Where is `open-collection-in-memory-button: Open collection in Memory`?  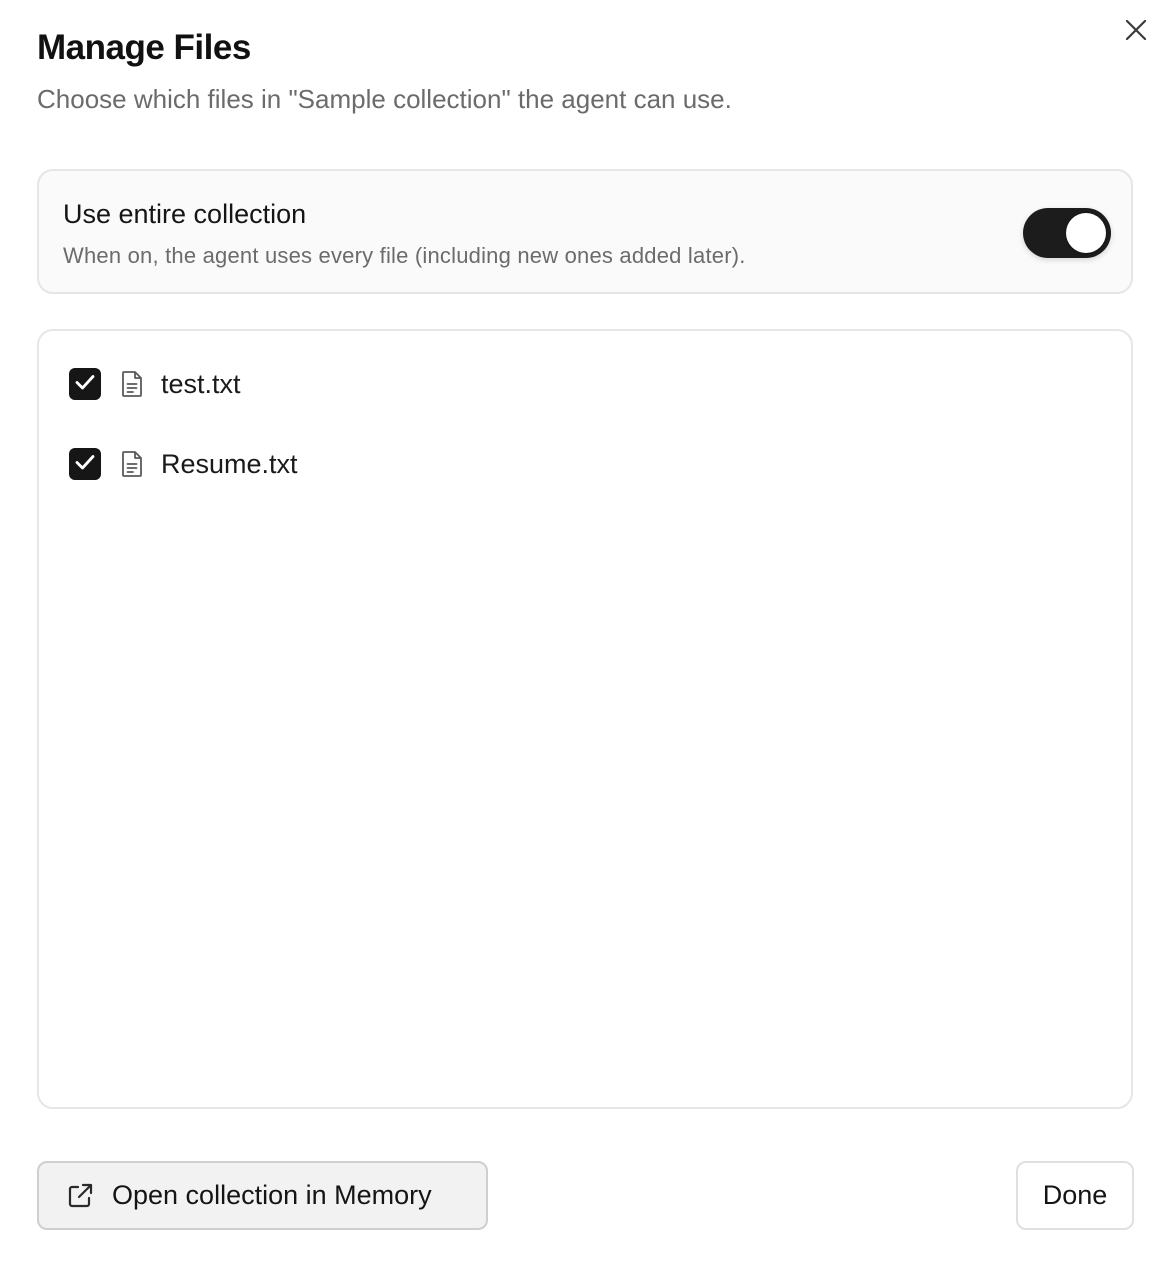 open-collection-in-memory-button: Open collection in Memory is located at coordinates (262, 1195).